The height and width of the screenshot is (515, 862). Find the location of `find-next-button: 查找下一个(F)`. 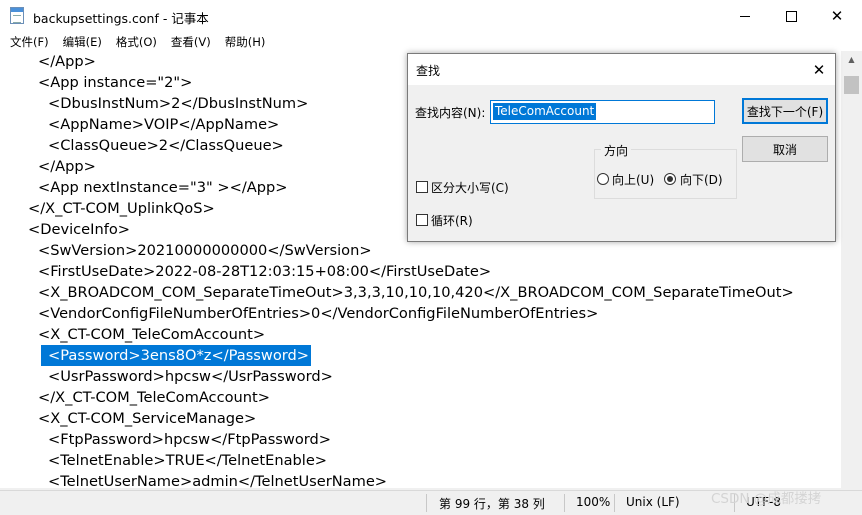

find-next-button: 查找下一个(F) is located at coordinates (785, 111).